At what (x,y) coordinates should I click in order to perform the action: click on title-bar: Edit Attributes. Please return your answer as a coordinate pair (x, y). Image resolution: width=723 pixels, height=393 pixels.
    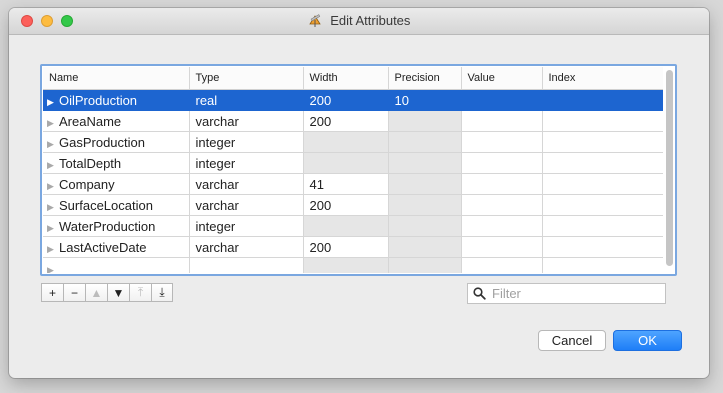
    Looking at the image, I should click on (359, 21).